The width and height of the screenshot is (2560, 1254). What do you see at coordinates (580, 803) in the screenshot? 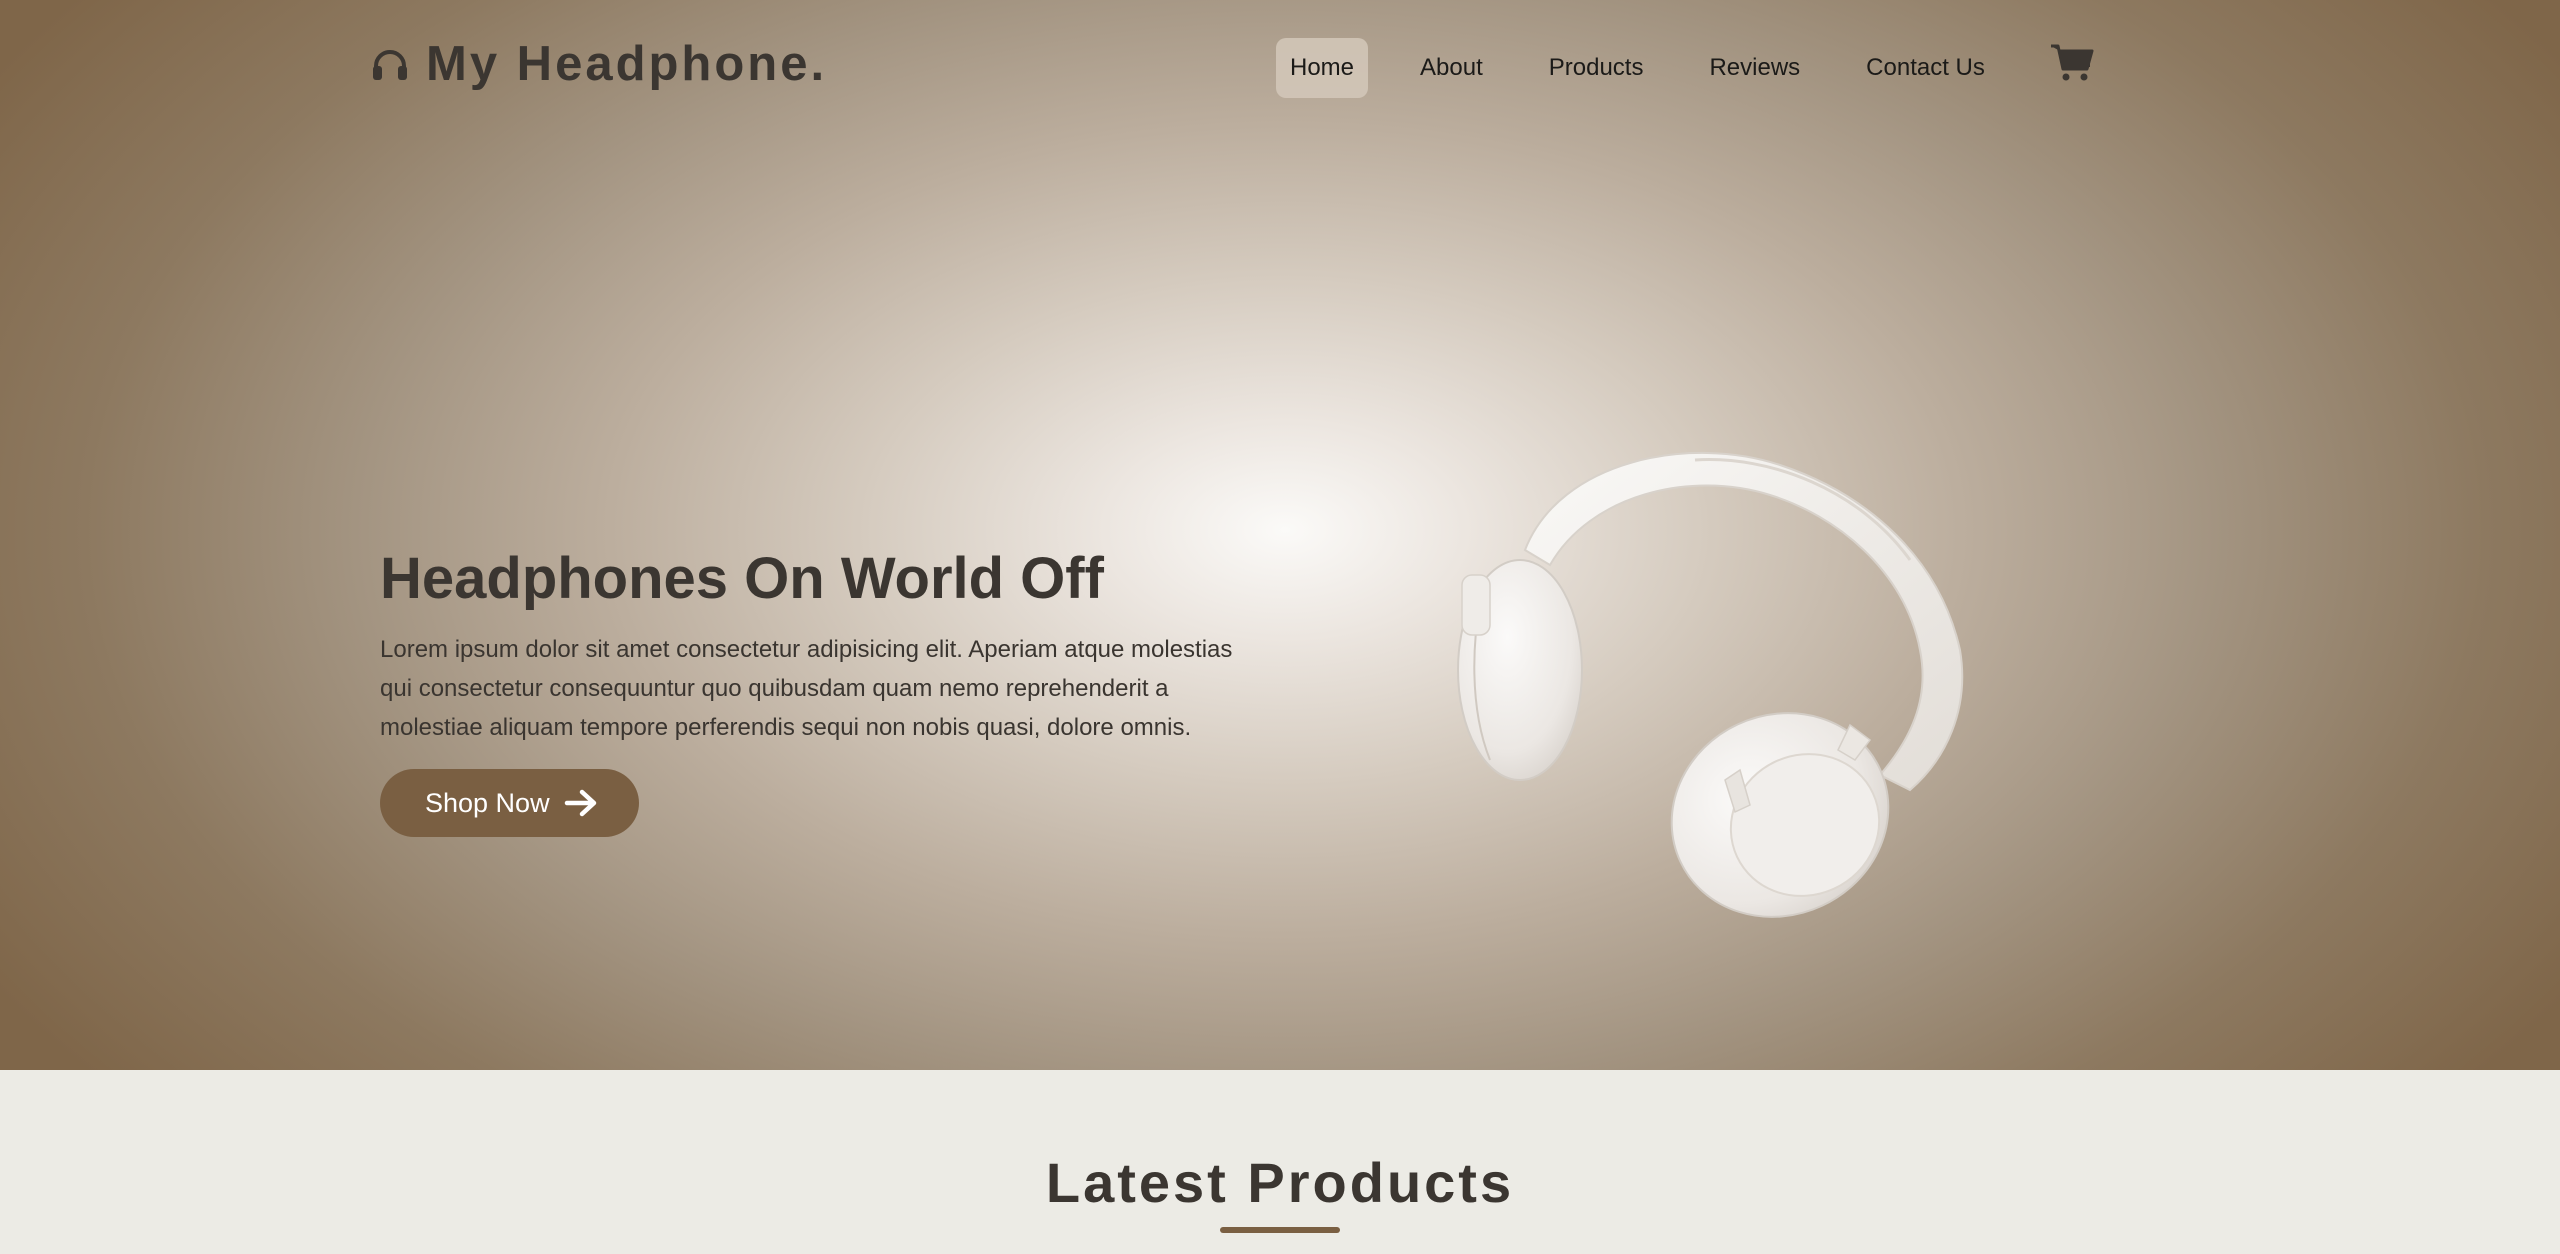
I see `arrow-right-icon` at bounding box center [580, 803].